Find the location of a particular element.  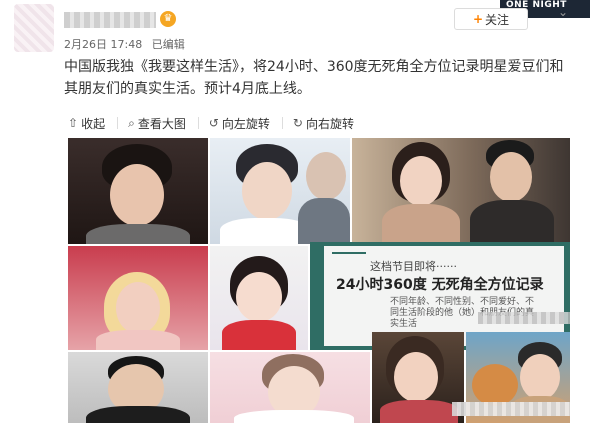

follow-label: 关注 is located at coordinates (497, 19).